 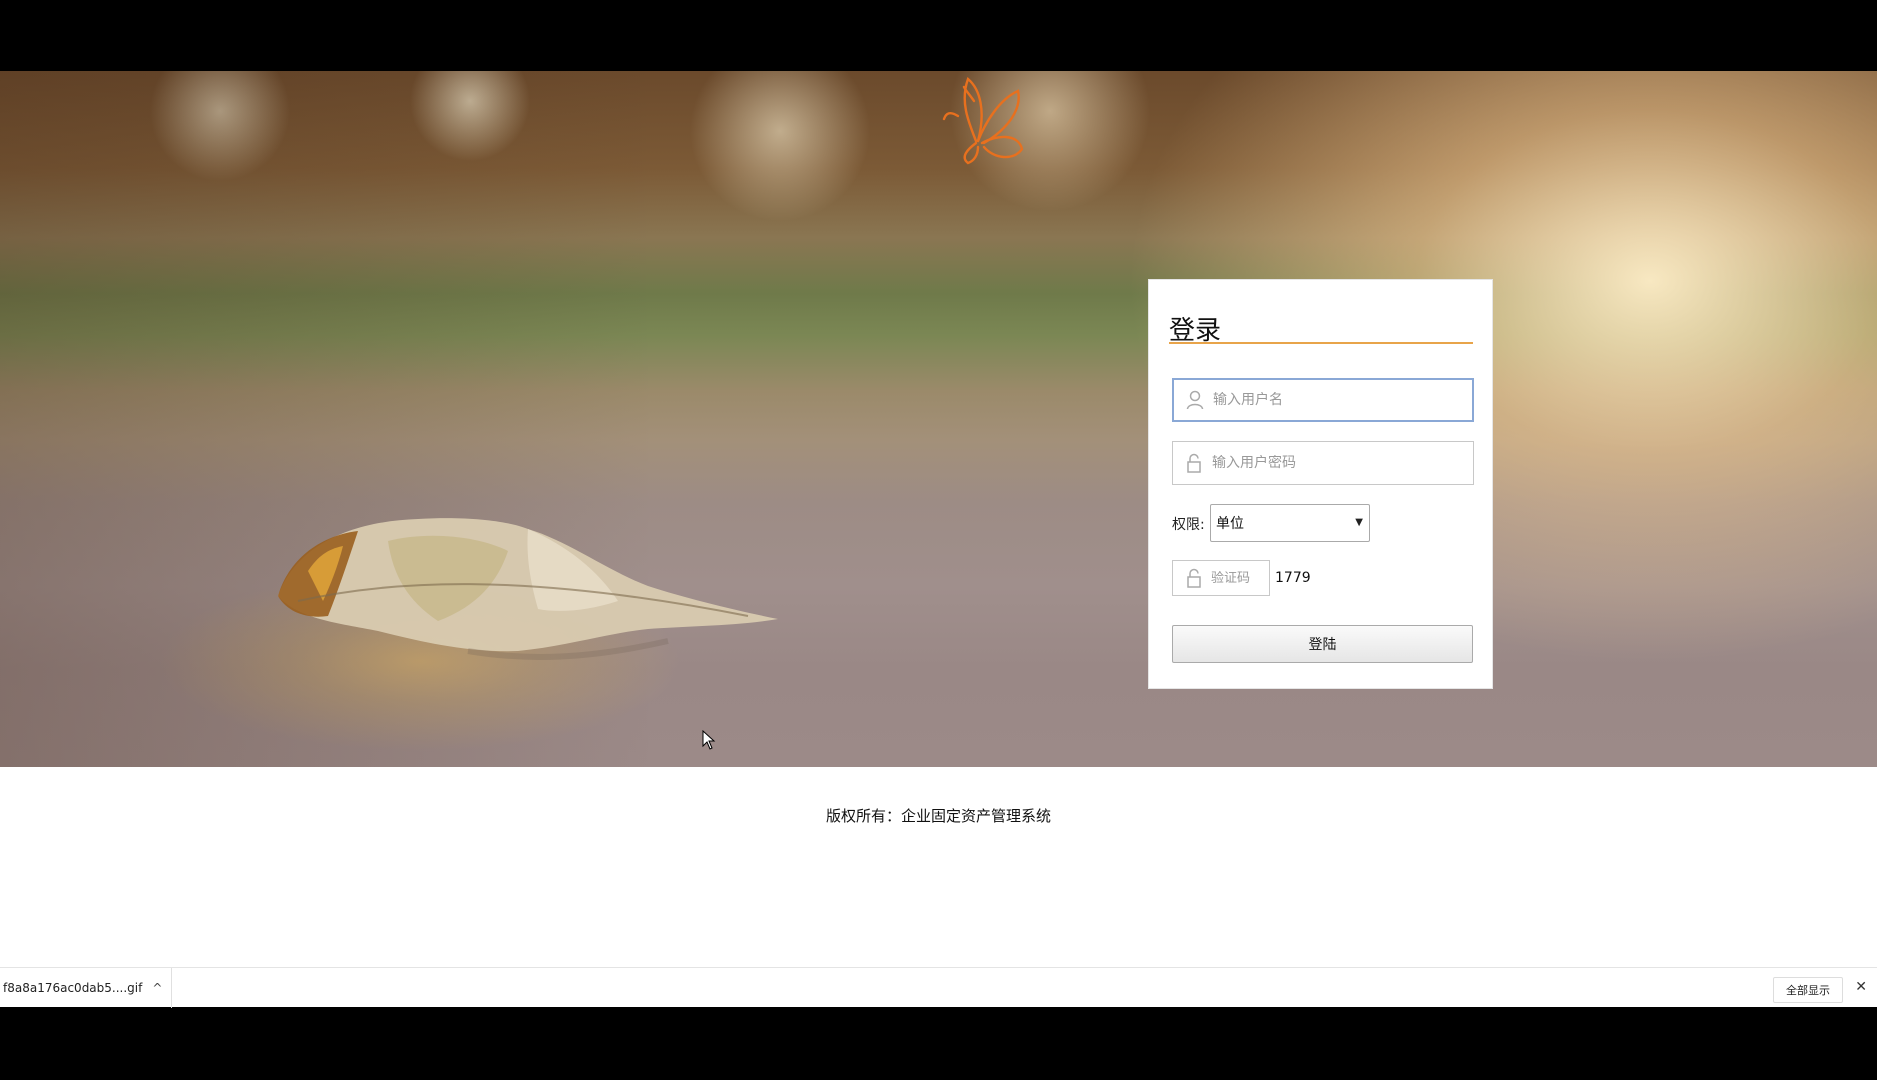 I want to click on download-item: f8a8a176ac0dab5....gif ^, so click(x=86, y=988).